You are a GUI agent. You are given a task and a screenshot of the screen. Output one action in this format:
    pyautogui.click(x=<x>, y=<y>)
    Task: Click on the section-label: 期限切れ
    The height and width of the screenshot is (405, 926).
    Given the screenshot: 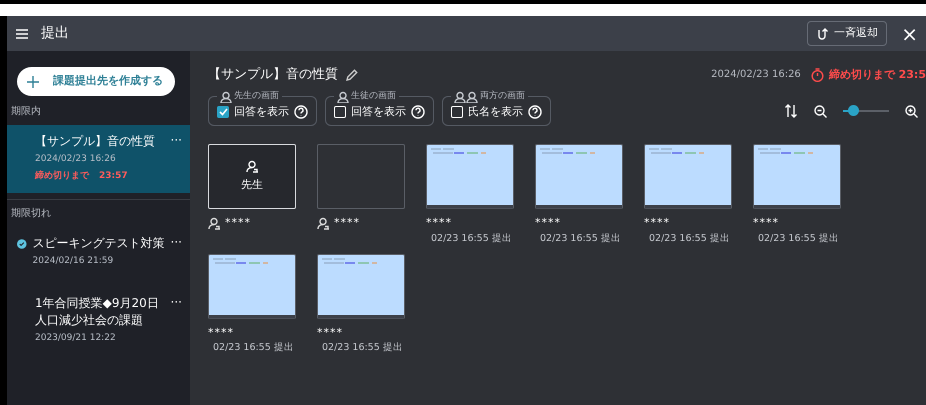 What is the action you would take?
    pyautogui.click(x=31, y=213)
    